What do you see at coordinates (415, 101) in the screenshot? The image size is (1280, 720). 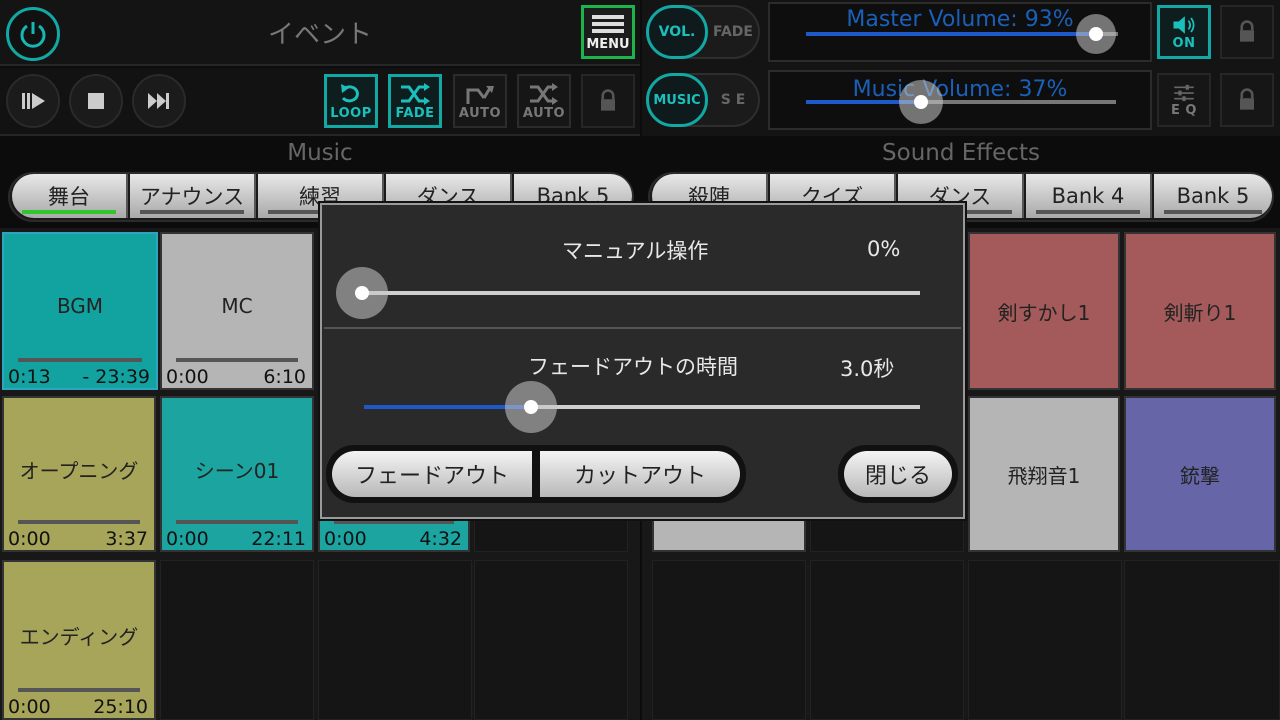 I see `fade-button: FADE` at bounding box center [415, 101].